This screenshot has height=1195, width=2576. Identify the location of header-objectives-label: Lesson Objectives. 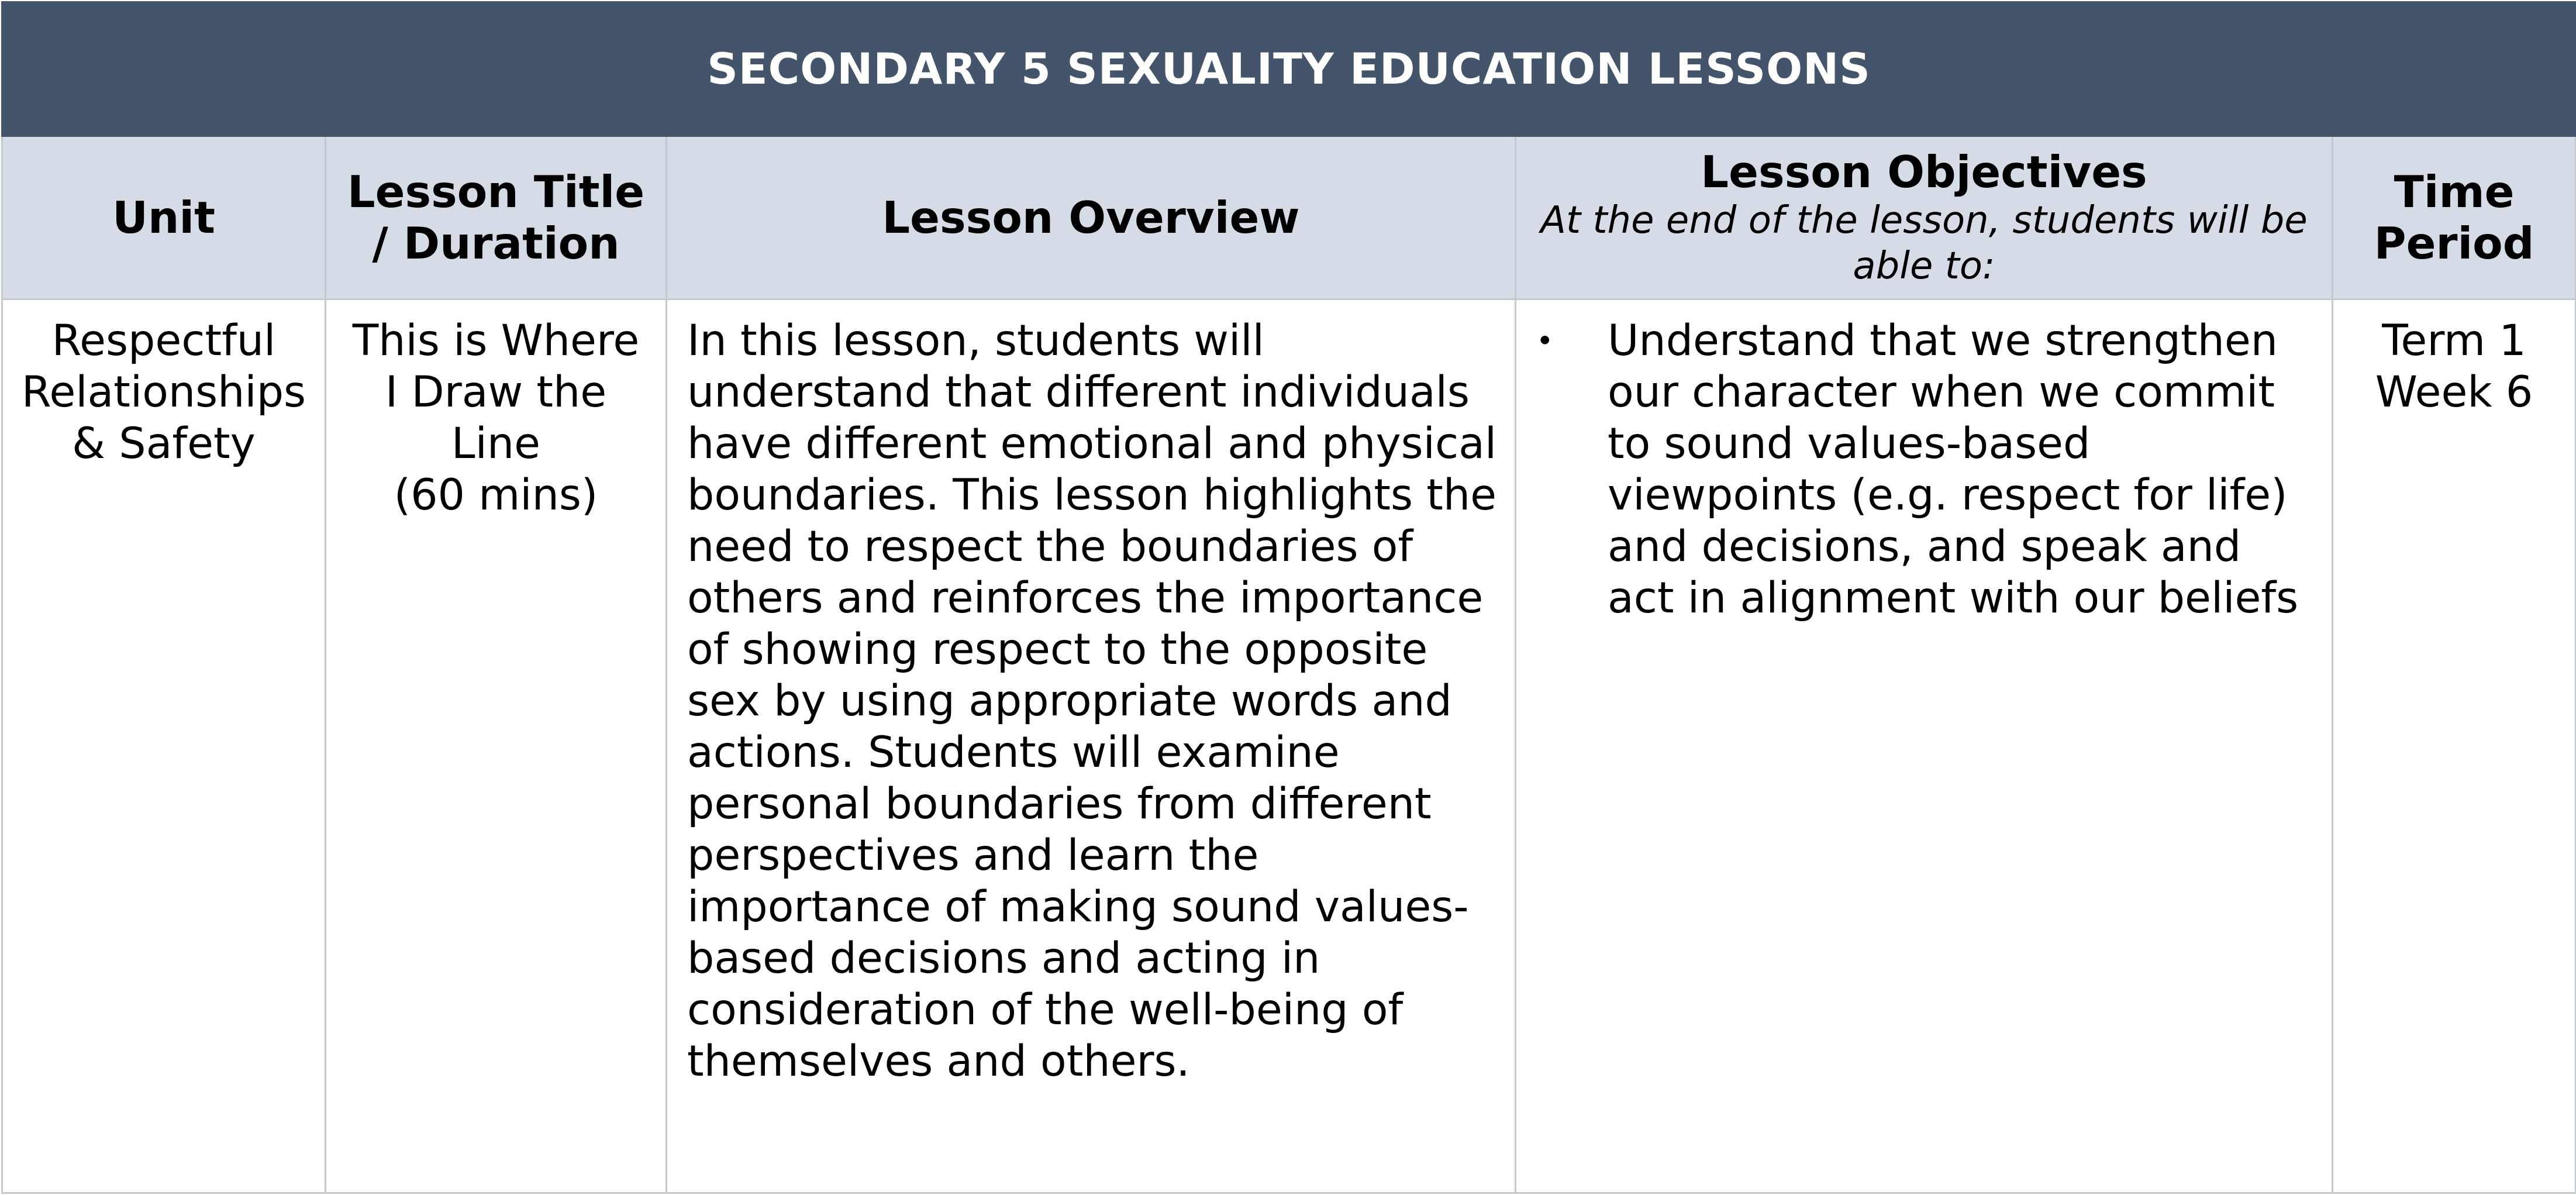
(1924, 172).